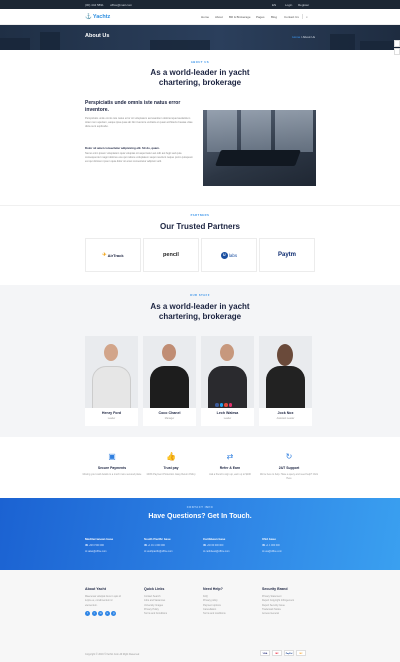  I want to click on twitter-icon: t, so click(94, 613).